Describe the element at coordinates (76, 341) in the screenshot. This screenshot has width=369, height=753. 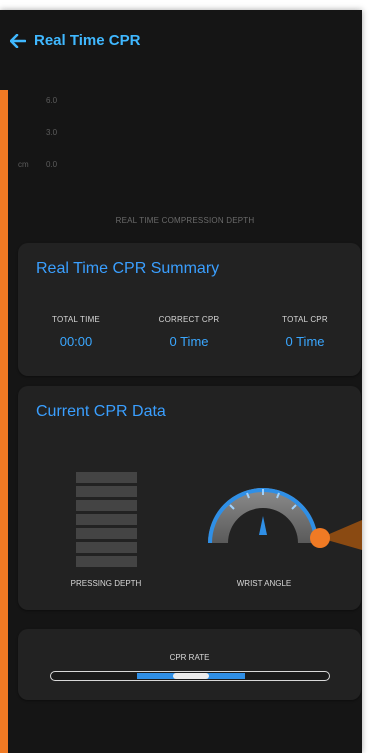
I see `total-time-value: 00:00` at that location.